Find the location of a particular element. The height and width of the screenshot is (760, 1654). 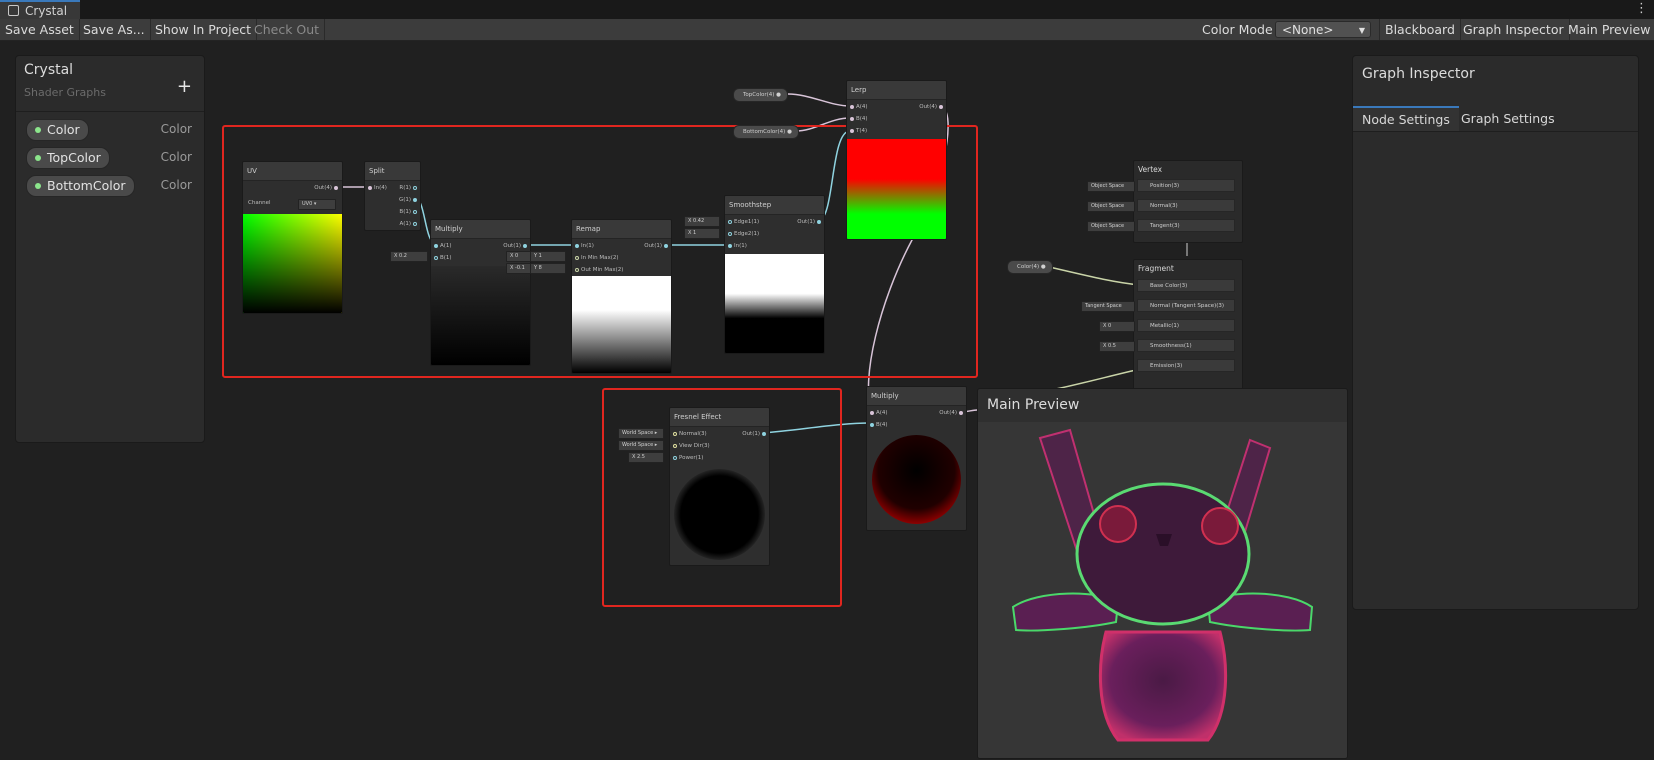

fresnel-viewdir-space: World Space ▸ is located at coordinates (641, 445).